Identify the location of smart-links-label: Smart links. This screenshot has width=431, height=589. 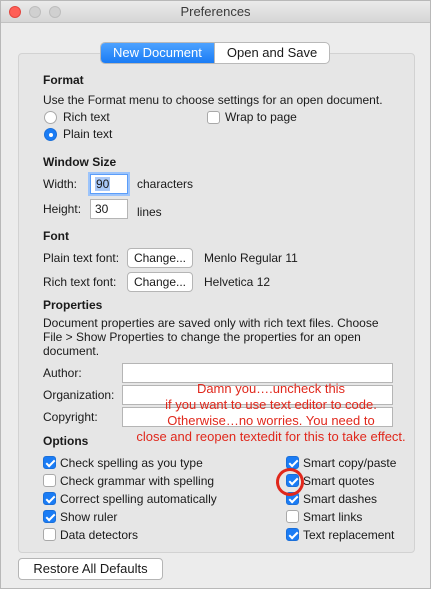
(333, 517).